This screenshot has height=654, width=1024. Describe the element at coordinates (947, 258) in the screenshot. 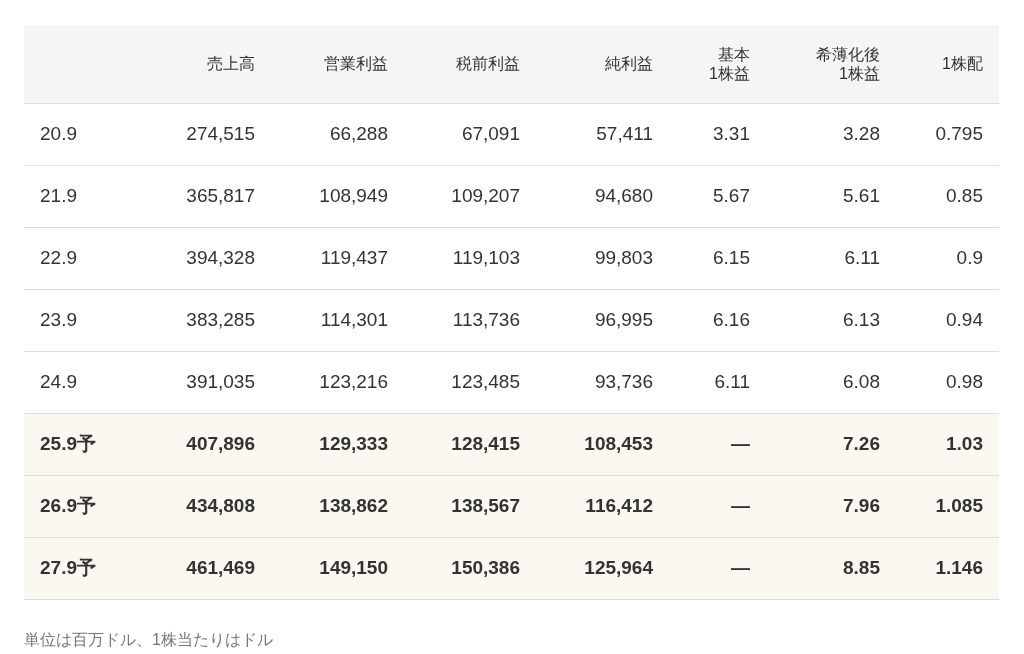

I see `table-cell: 0.9` at that location.